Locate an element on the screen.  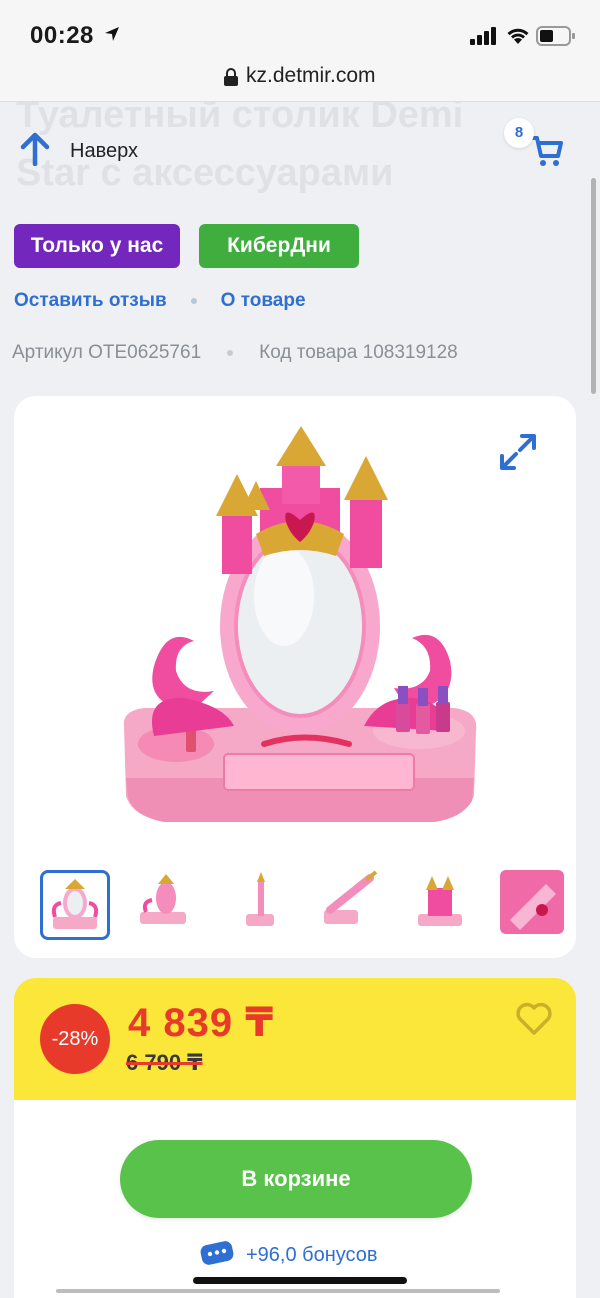
browser-address-bar: kz.detmir.com is located at coordinates (300, 79).